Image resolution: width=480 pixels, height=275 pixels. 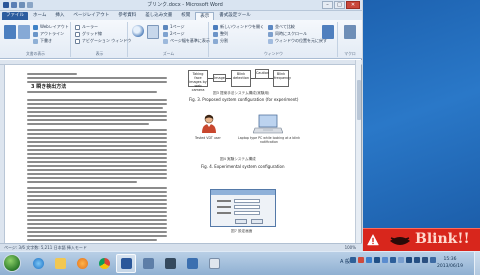 I want to click on taskbar-settings, so click(x=170, y=263).